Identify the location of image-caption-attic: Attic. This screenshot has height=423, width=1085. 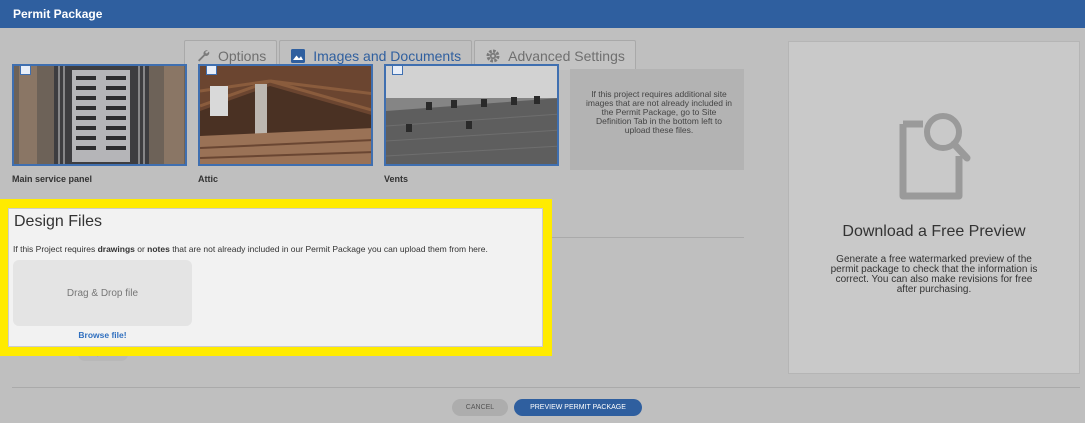
(208, 179).